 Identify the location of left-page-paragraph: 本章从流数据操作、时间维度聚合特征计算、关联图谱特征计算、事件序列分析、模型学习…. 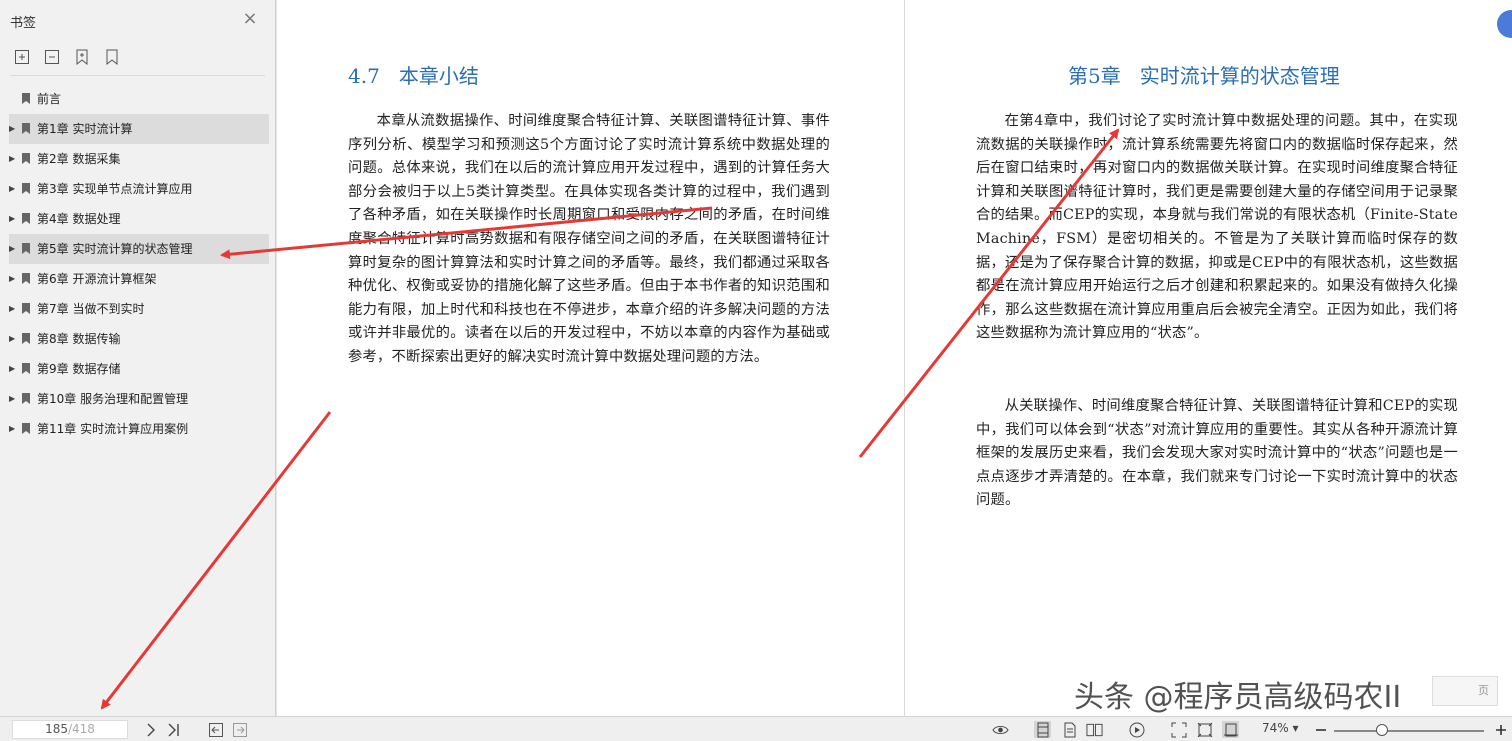
(589, 239).